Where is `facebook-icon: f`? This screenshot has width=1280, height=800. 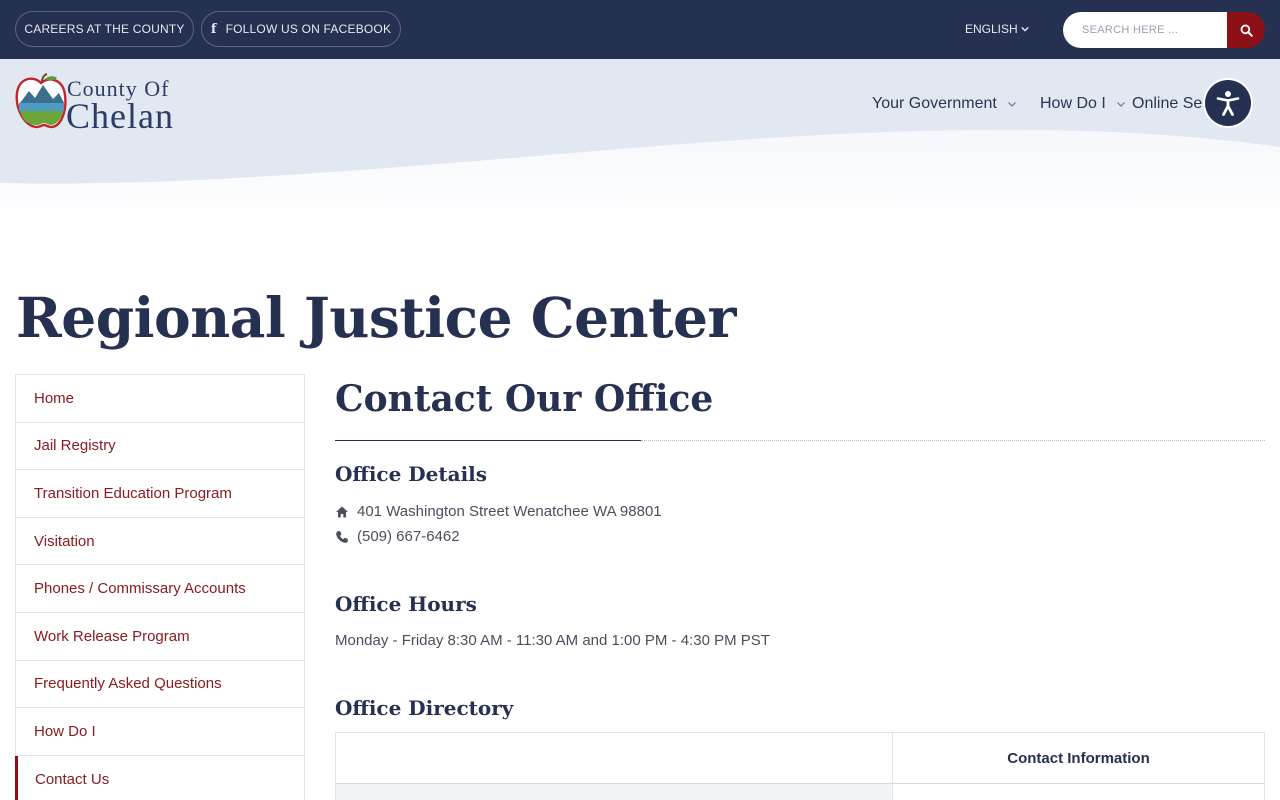
facebook-icon: f is located at coordinates (213, 29).